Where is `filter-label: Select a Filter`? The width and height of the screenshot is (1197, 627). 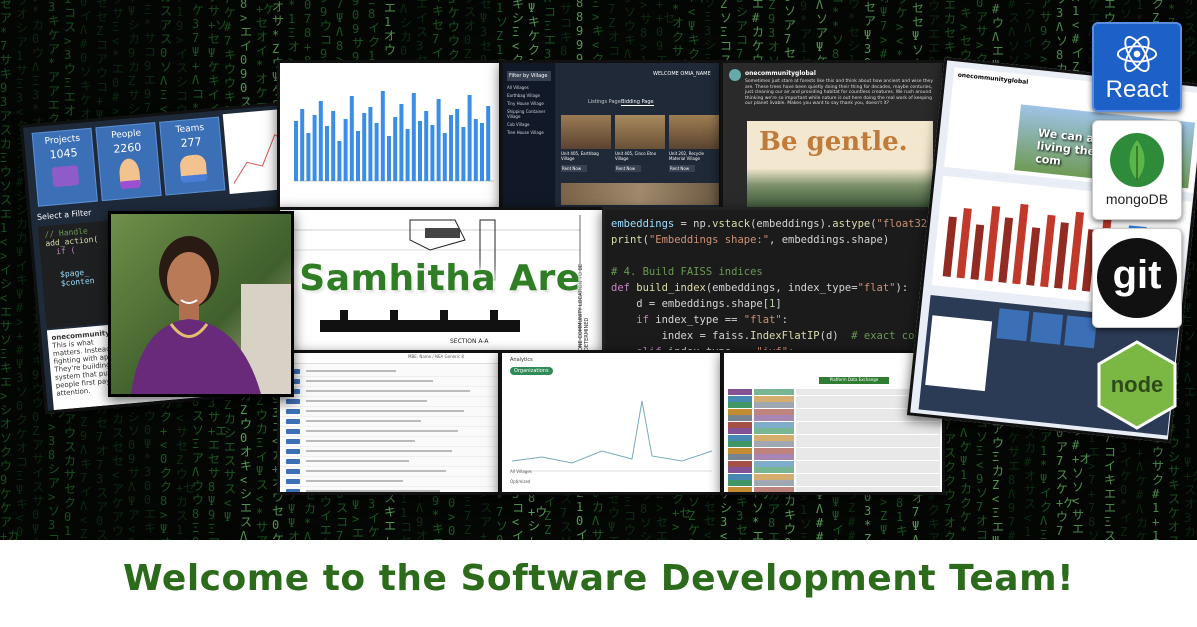
filter-label: Select a Filter is located at coordinates (64, 215).